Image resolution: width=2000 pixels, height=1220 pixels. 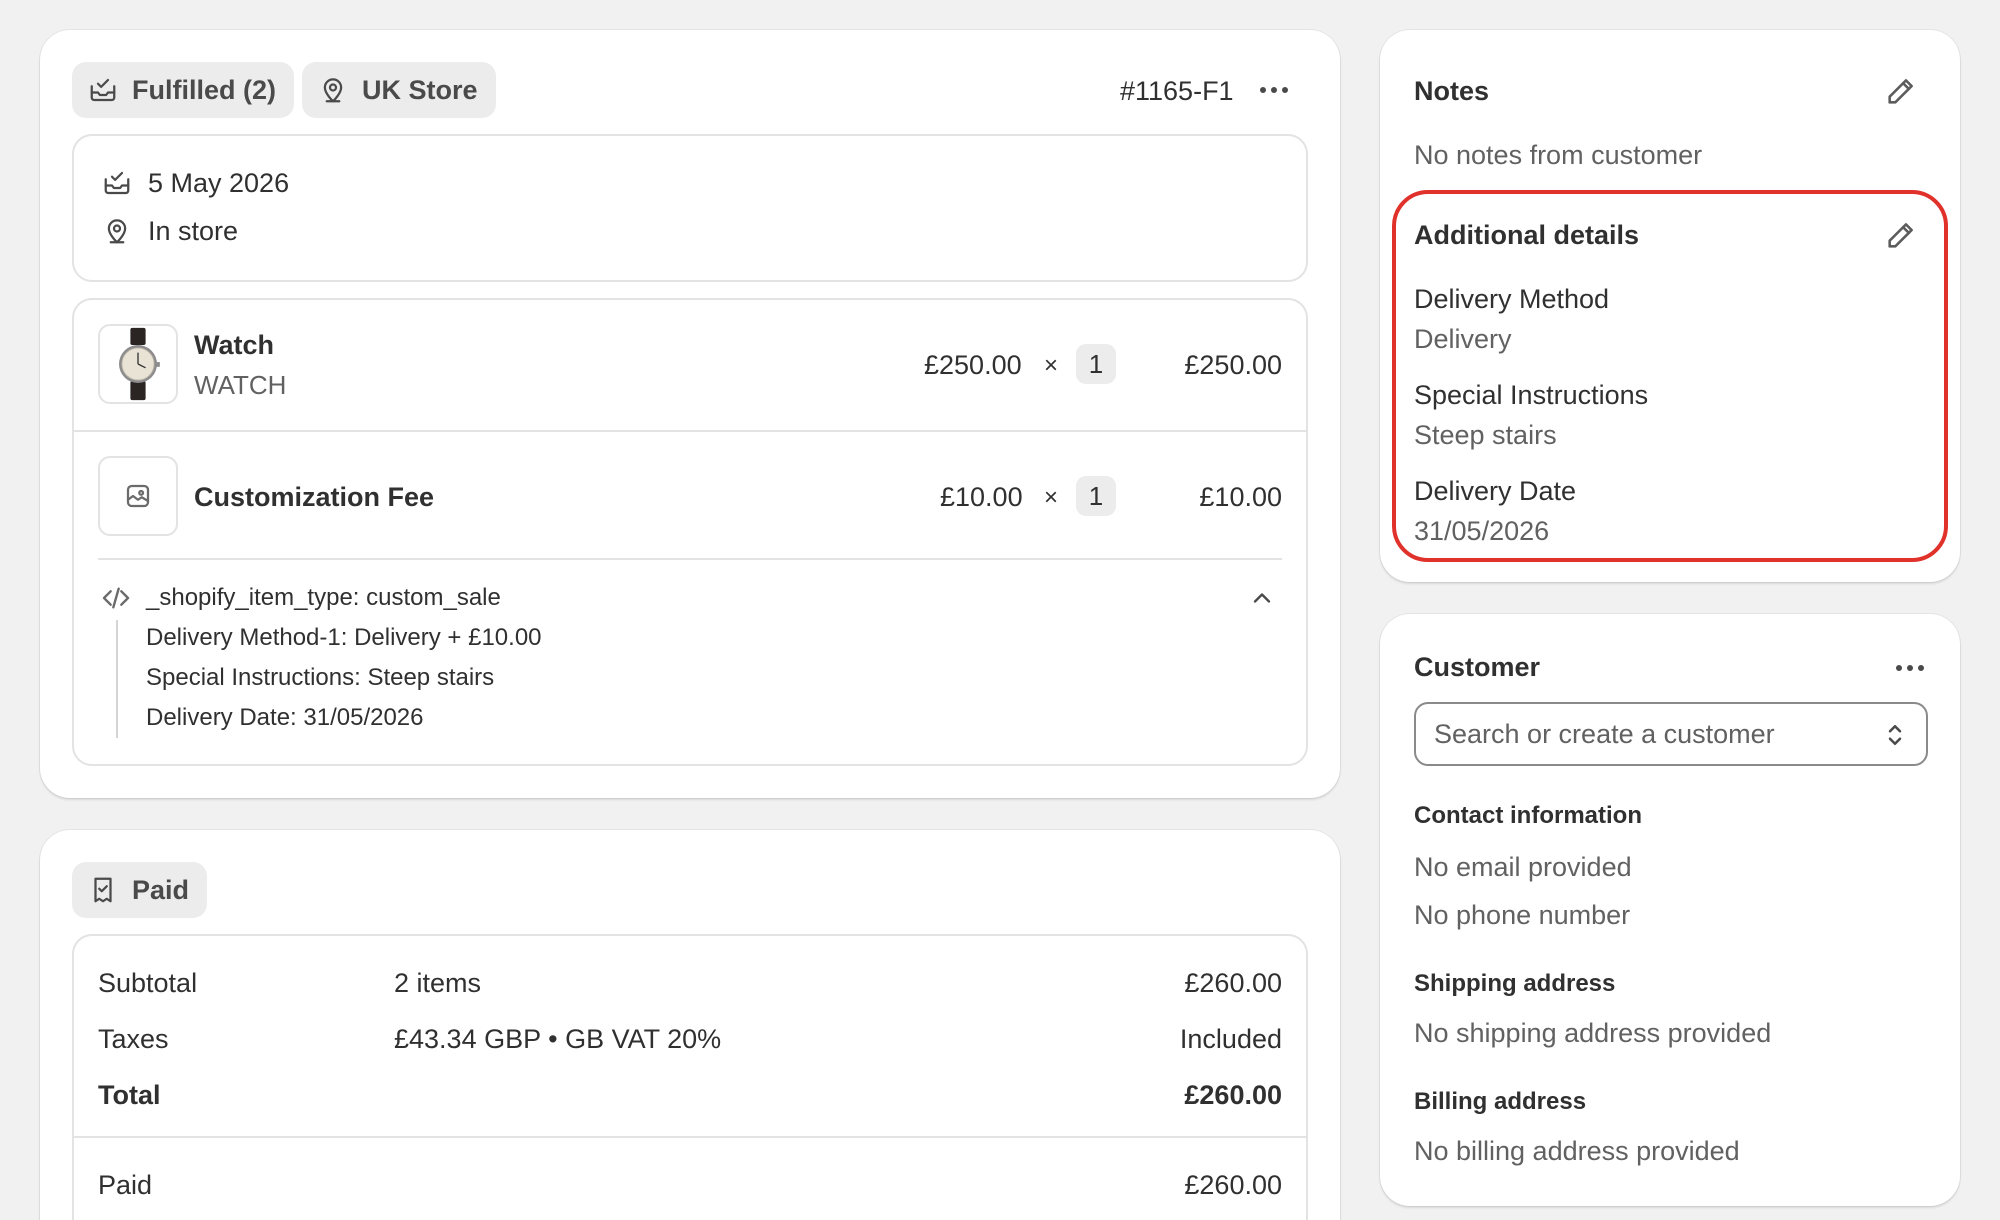 I want to click on customer-title: Customer, so click(x=1477, y=667).